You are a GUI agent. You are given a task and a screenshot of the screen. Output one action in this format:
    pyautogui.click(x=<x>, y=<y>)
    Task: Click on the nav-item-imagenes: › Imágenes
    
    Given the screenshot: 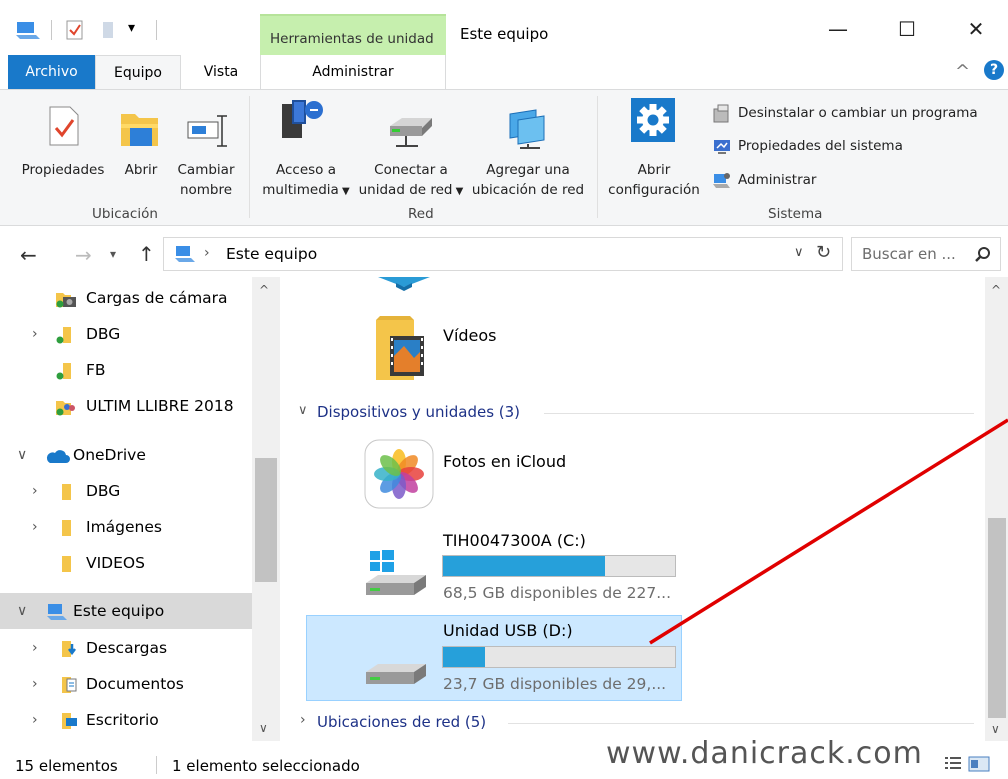 What is the action you would take?
    pyautogui.click(x=126, y=527)
    